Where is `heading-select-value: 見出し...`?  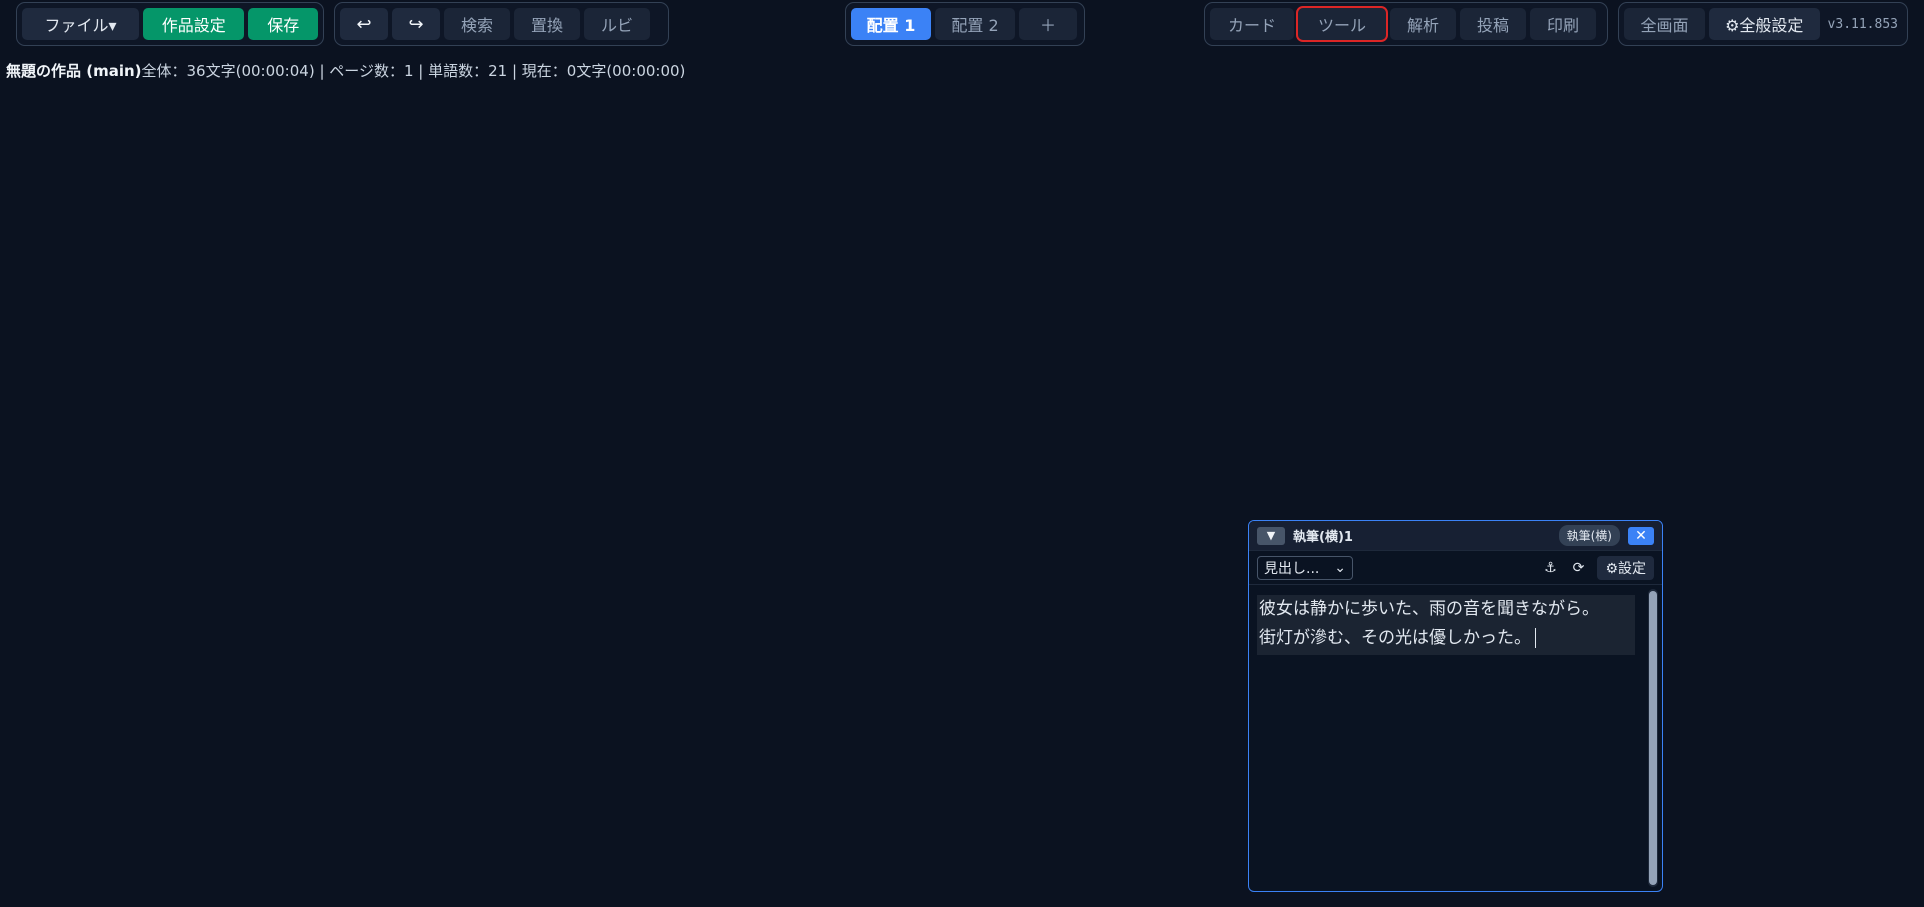
heading-select-value: 見出し... is located at coordinates (1292, 568).